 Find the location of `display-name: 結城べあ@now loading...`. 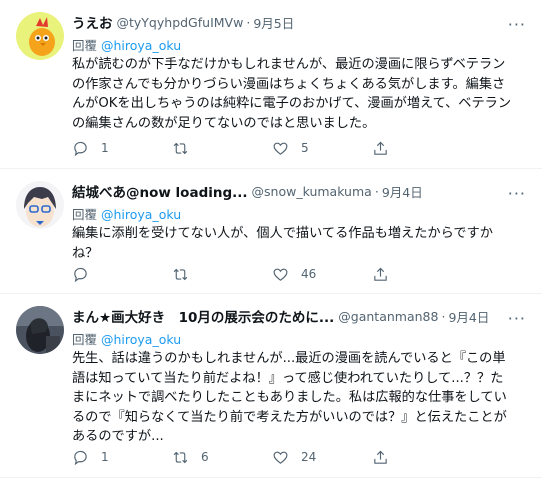

display-name: 結城べあ@now loading... is located at coordinates (160, 191).